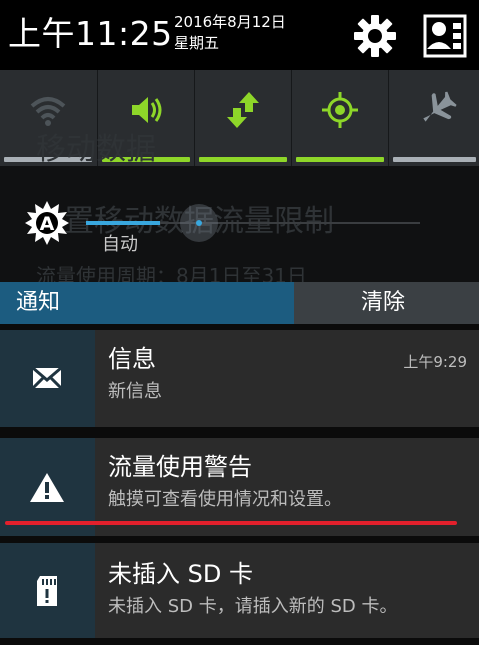 This screenshot has height=645, width=479. What do you see at coordinates (243, 159) in the screenshot?
I see `toggle-mobile-data-indicator` at bounding box center [243, 159].